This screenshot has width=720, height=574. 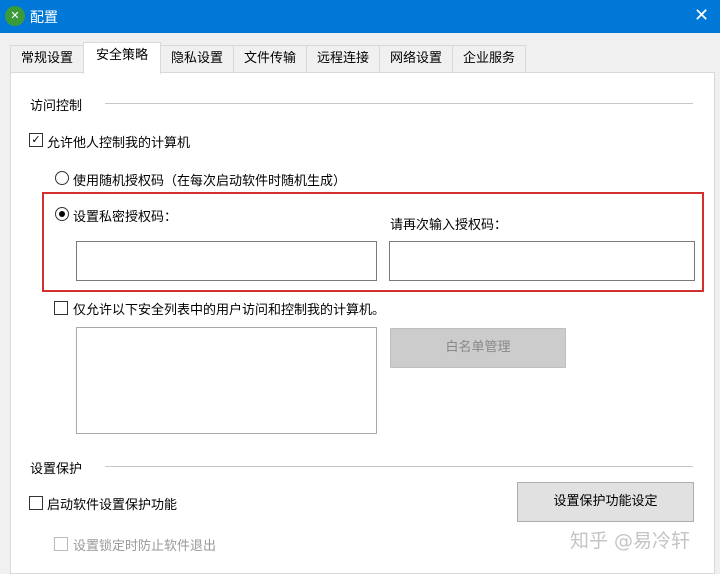 I want to click on tab-security: 安全策略, so click(x=122, y=58).